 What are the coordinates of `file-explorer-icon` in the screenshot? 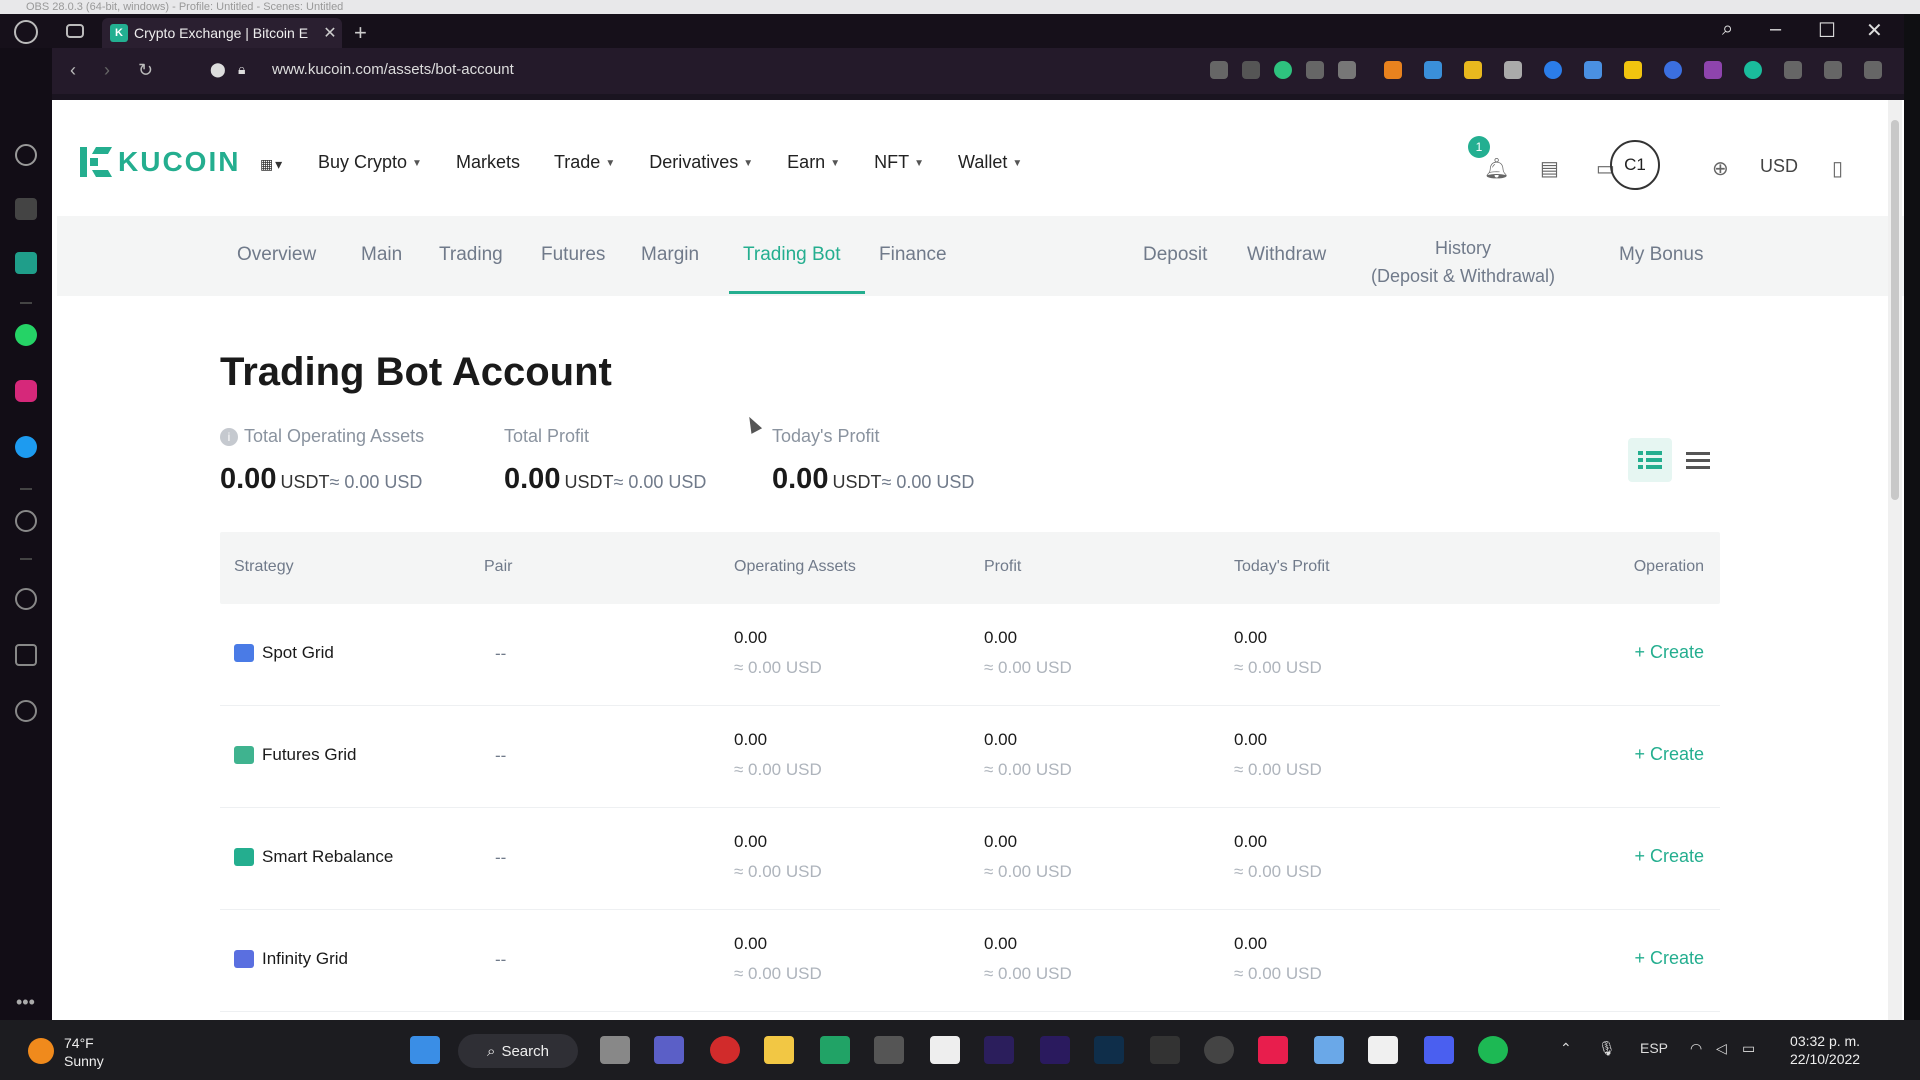 It's located at (779, 1050).